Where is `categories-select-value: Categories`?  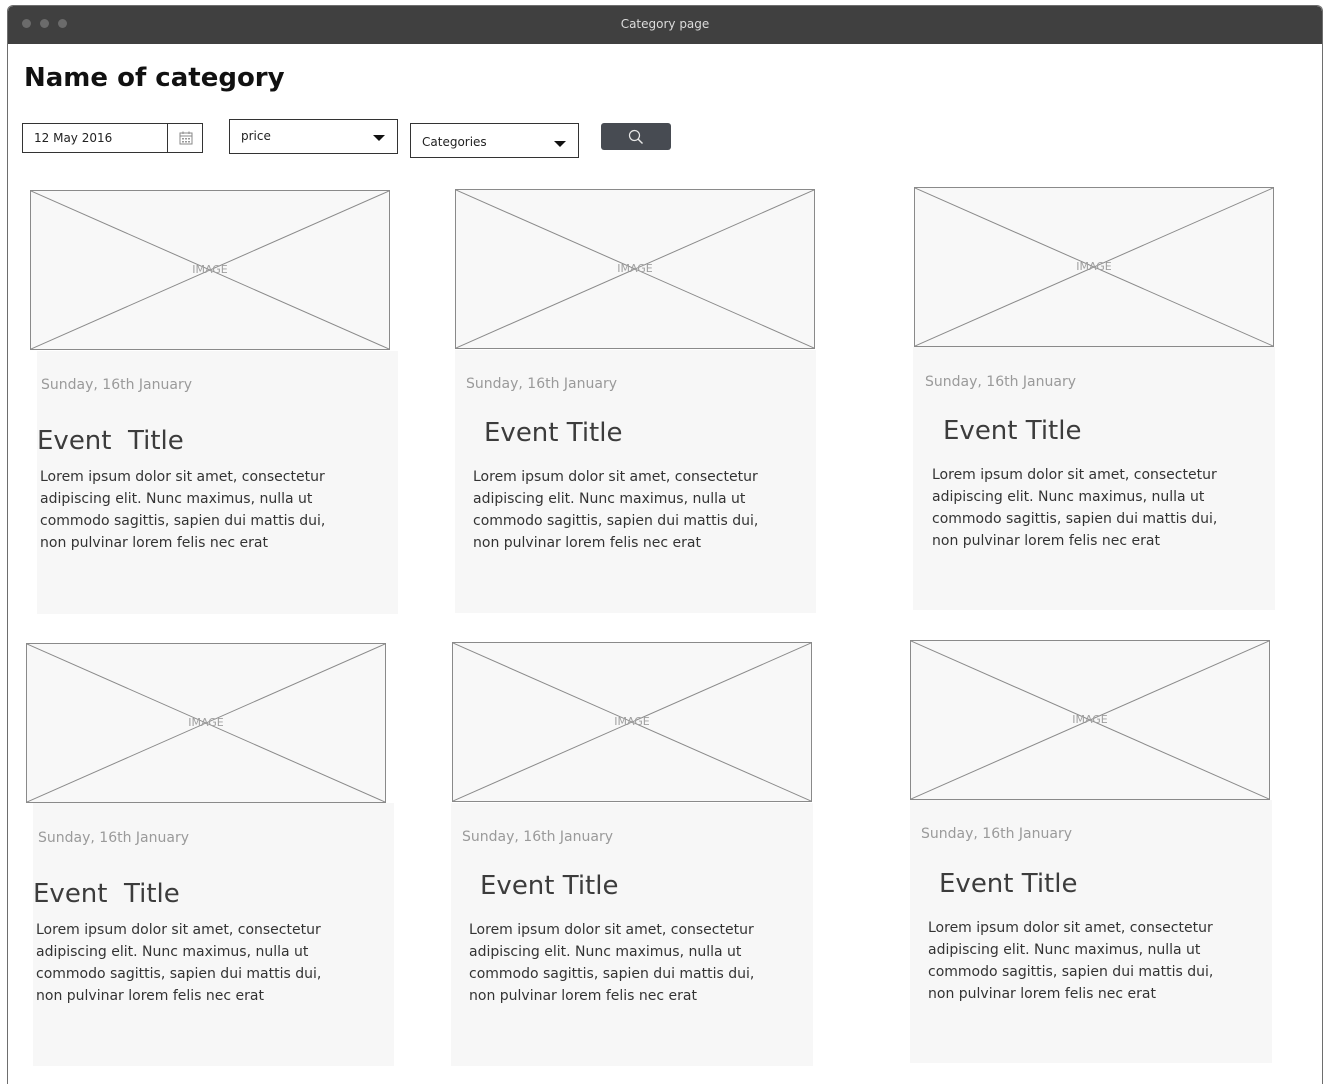 categories-select-value: Categories is located at coordinates (454, 142).